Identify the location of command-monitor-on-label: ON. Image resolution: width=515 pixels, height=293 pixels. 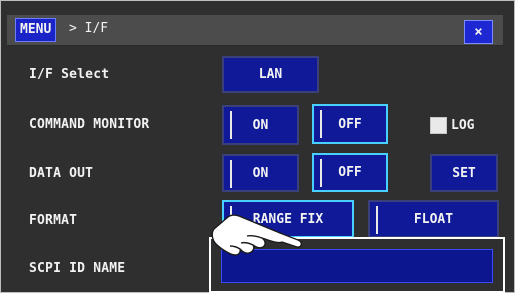
(260, 125).